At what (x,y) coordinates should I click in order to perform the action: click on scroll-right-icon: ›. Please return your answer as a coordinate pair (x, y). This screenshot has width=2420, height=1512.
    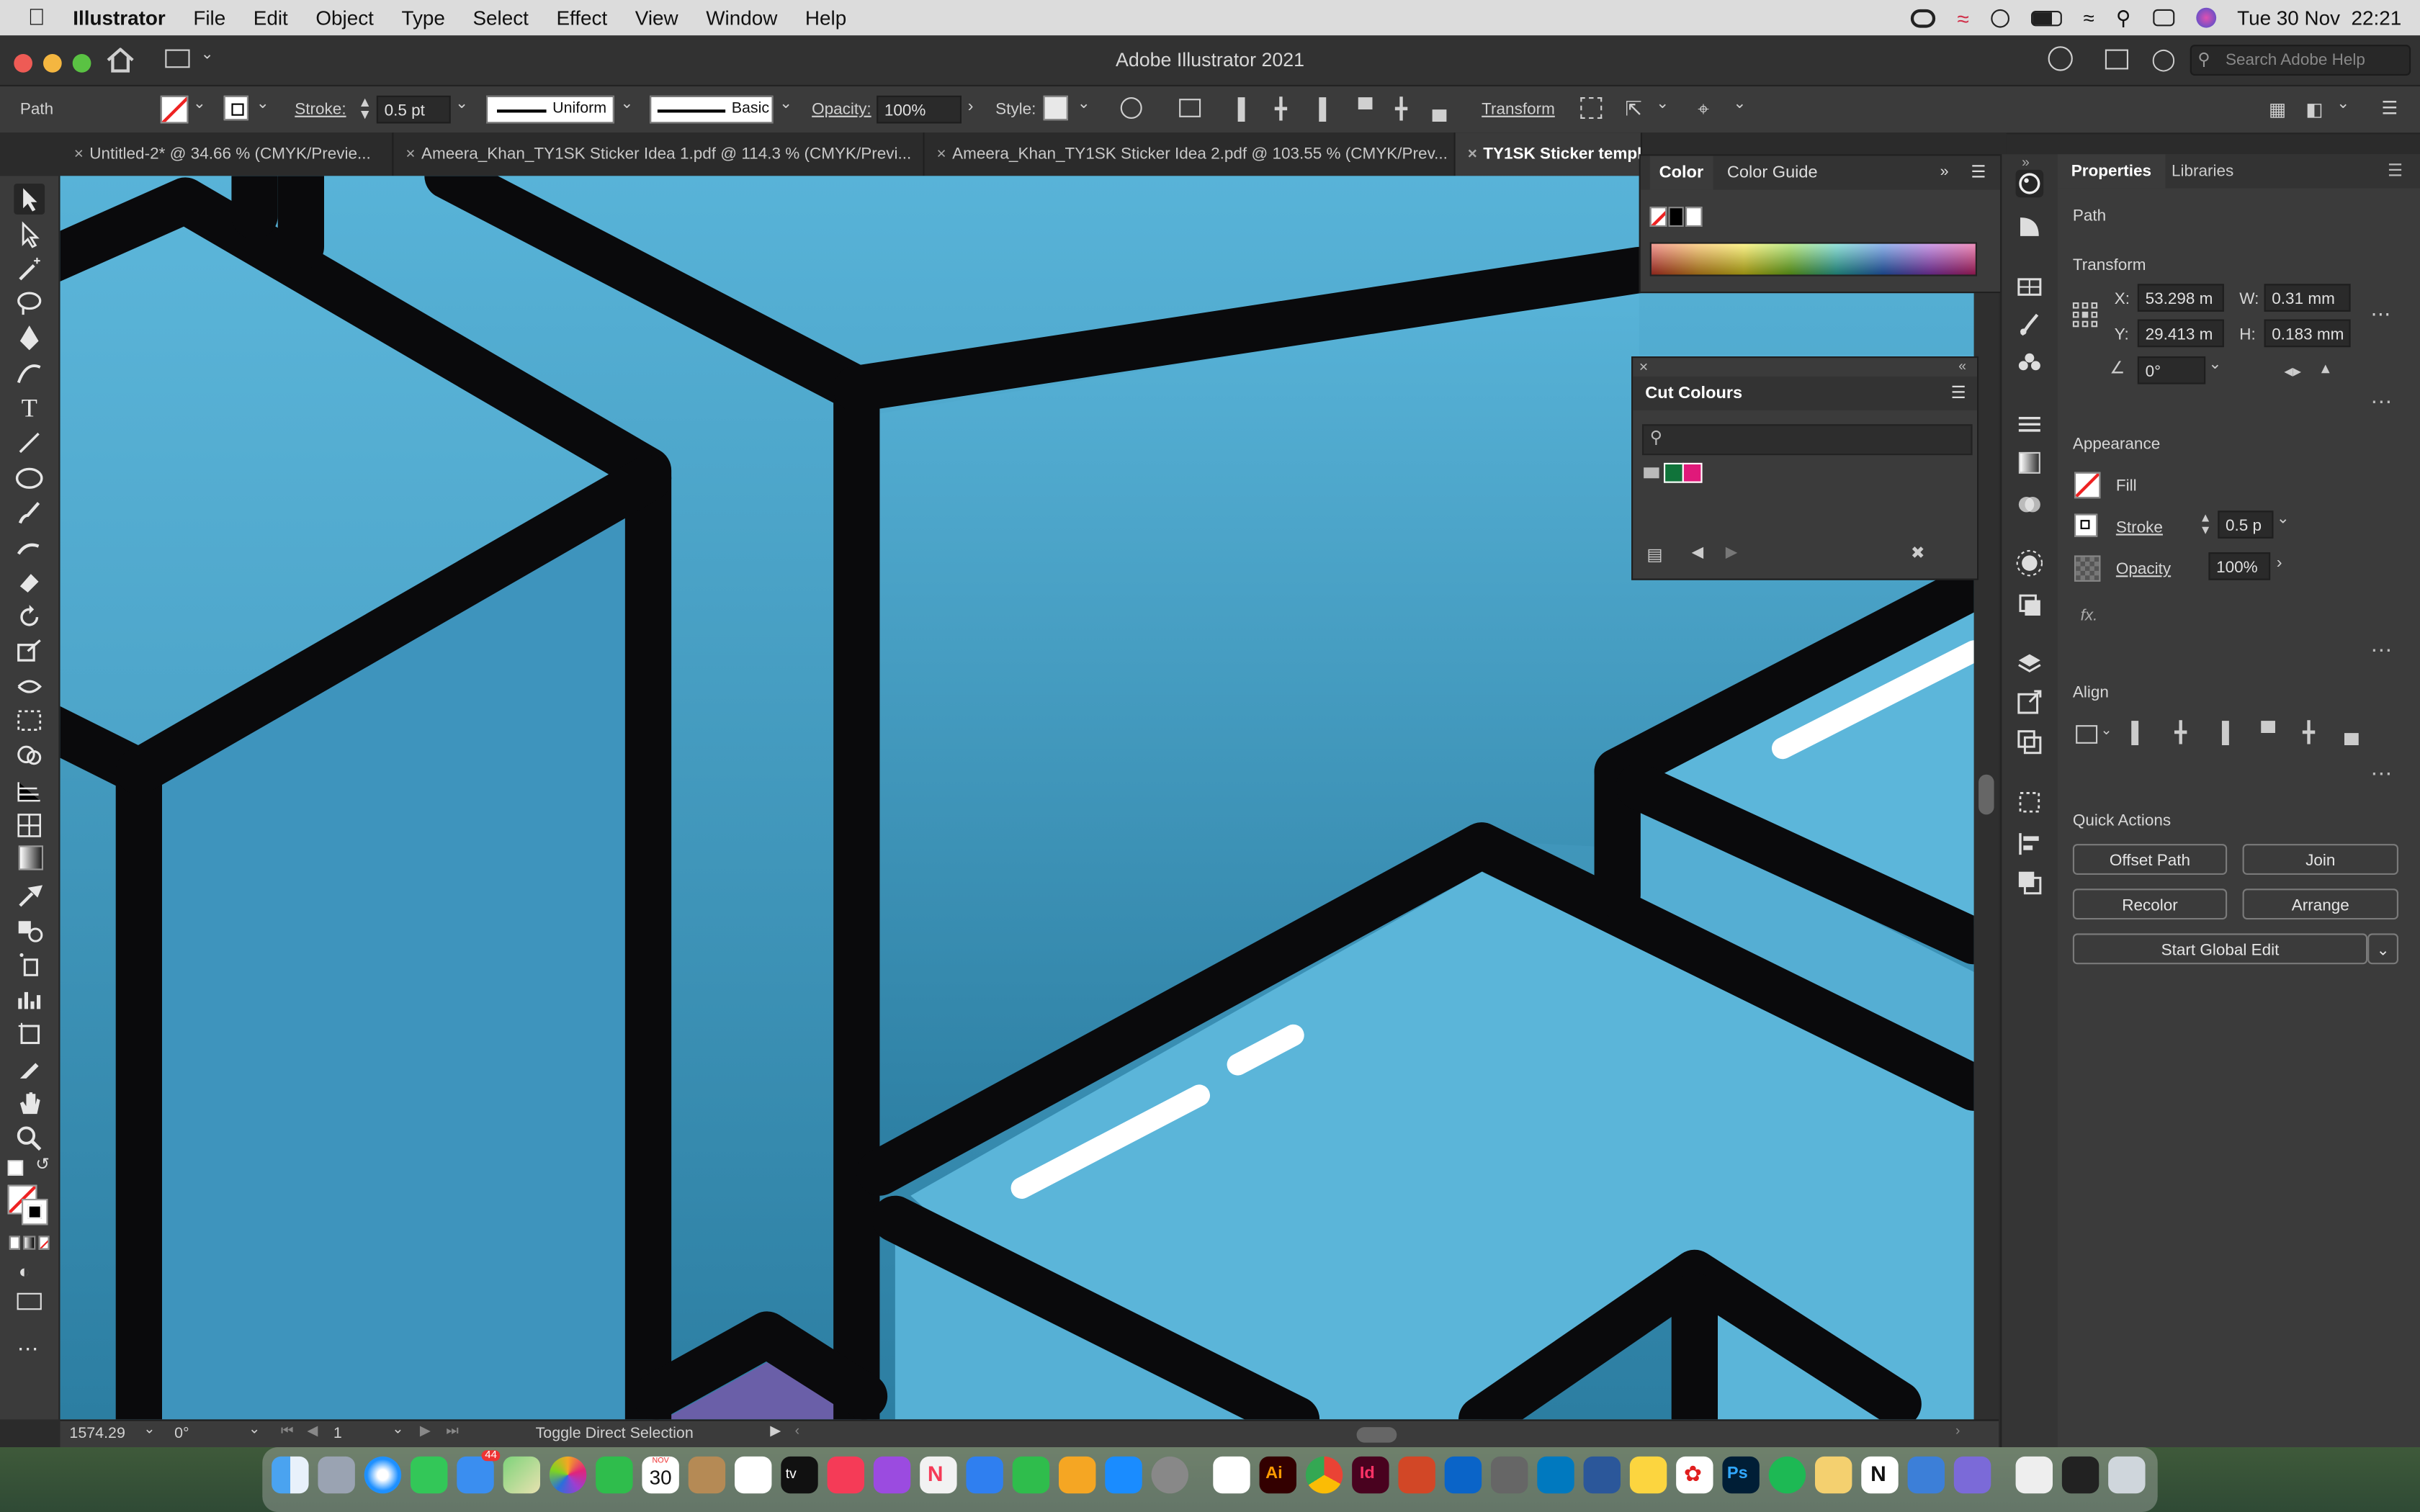
    Looking at the image, I should click on (1957, 1430).